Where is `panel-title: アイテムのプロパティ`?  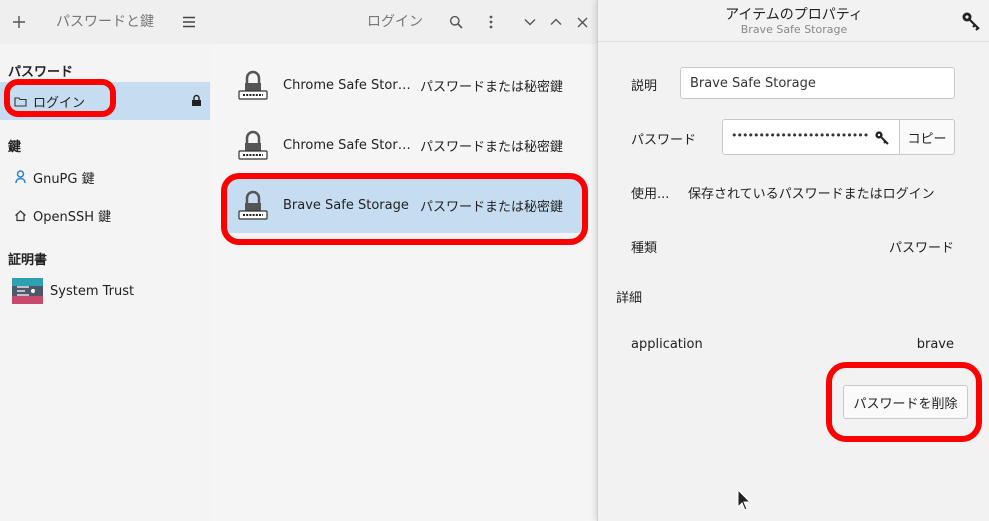 panel-title: アイテムのプロパティ is located at coordinates (794, 15).